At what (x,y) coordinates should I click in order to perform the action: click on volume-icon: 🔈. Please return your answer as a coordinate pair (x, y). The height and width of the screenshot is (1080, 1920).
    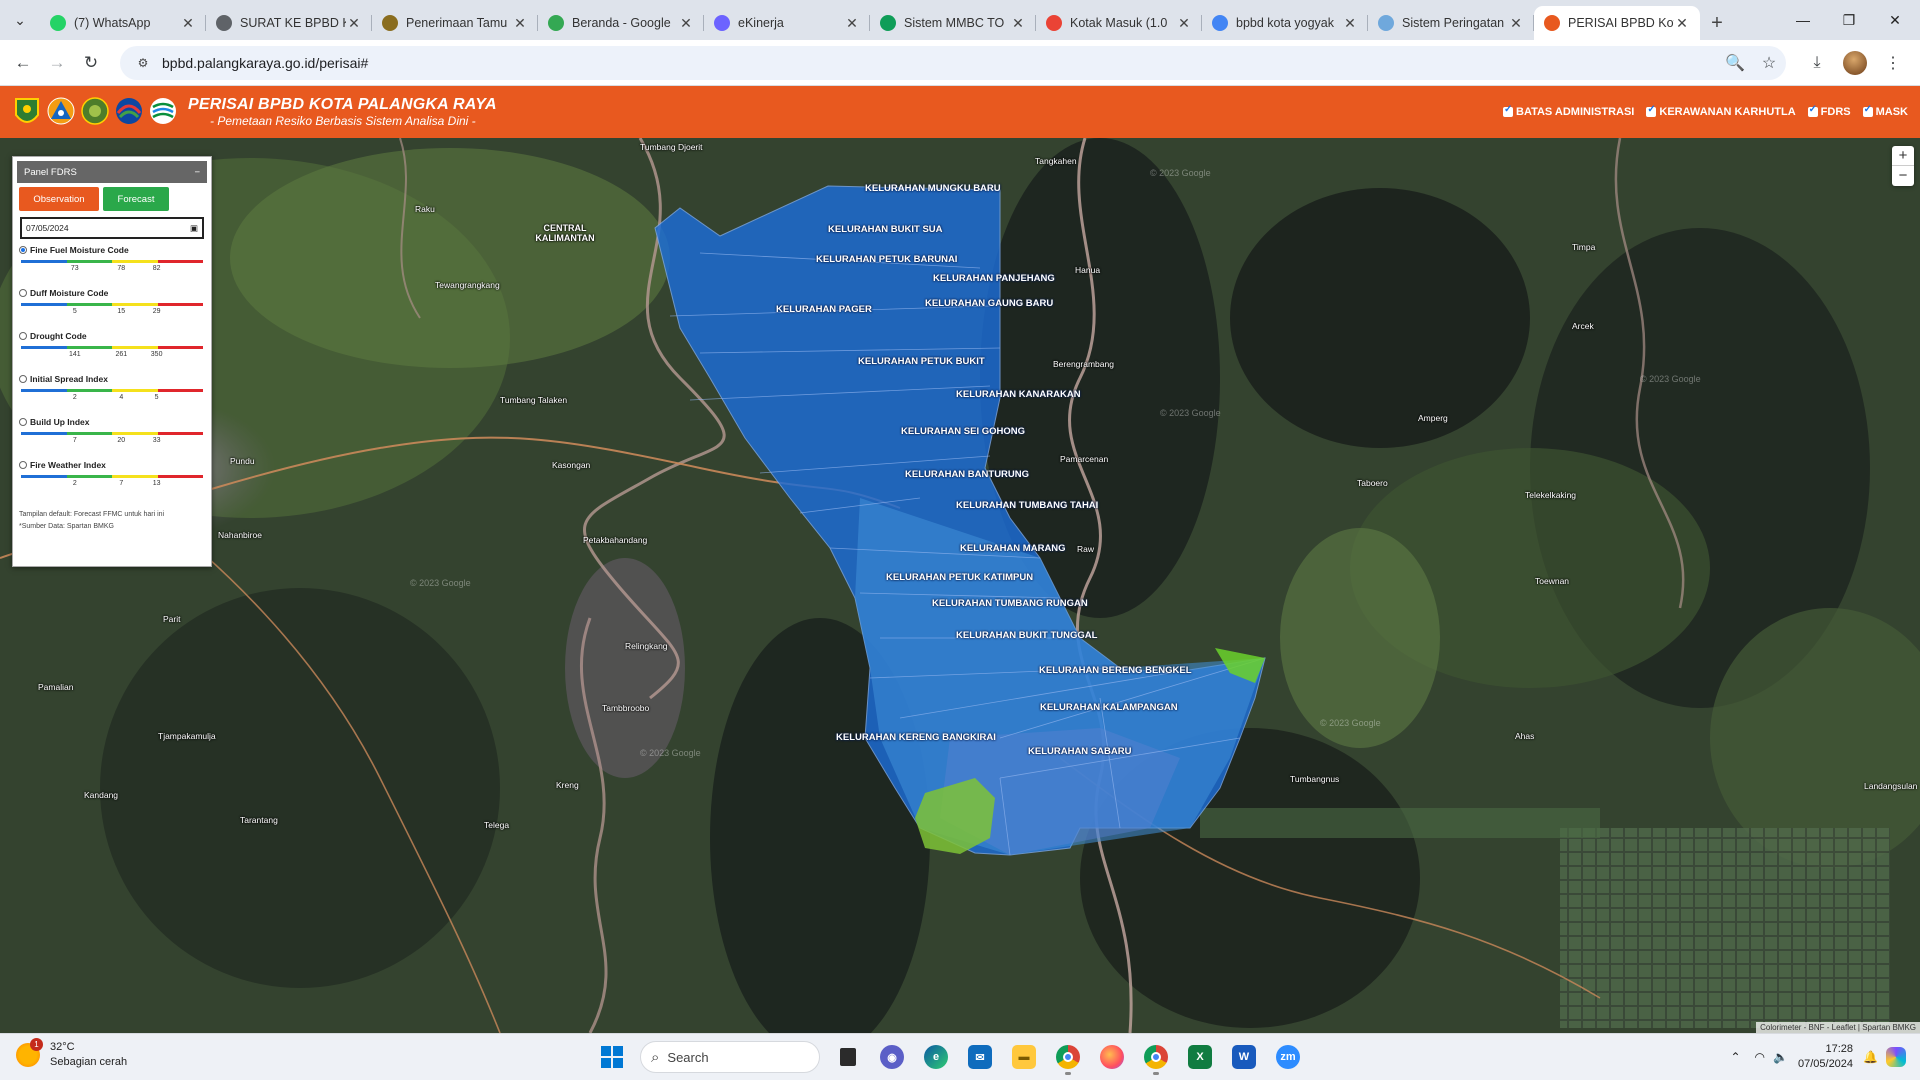
    Looking at the image, I should click on (1780, 1057).